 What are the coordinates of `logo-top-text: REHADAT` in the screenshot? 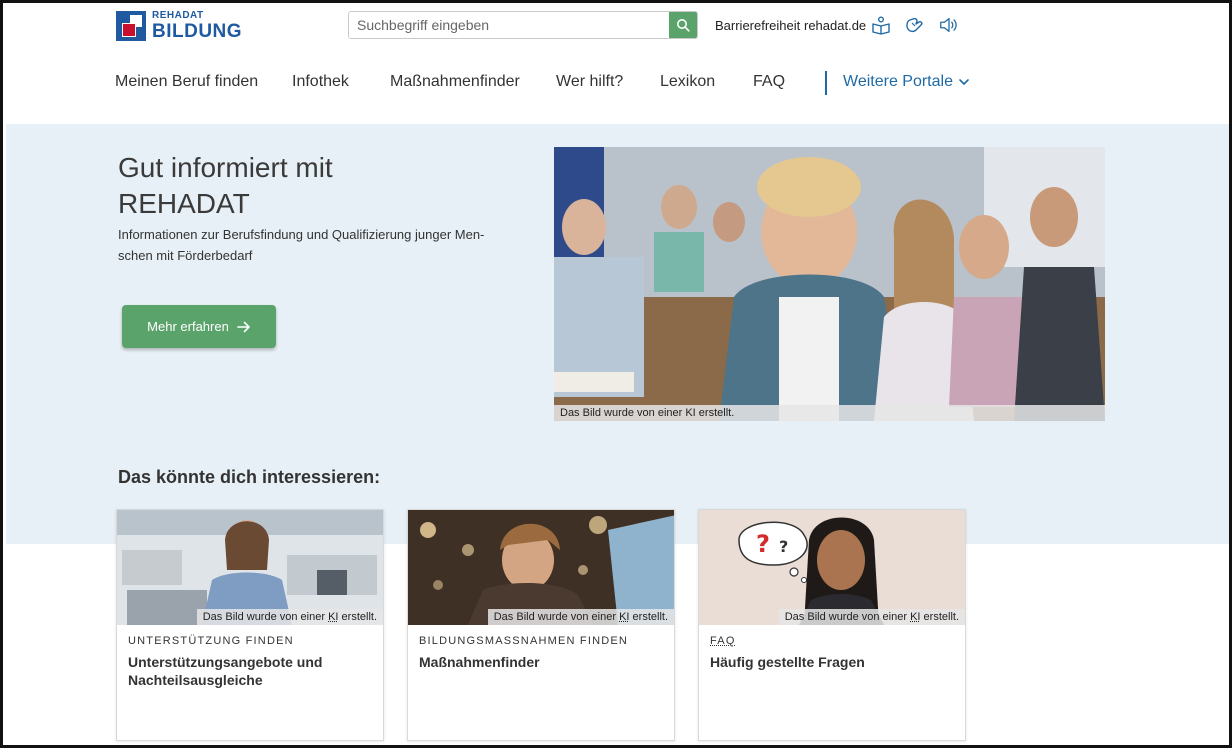 It's located at (178, 15).